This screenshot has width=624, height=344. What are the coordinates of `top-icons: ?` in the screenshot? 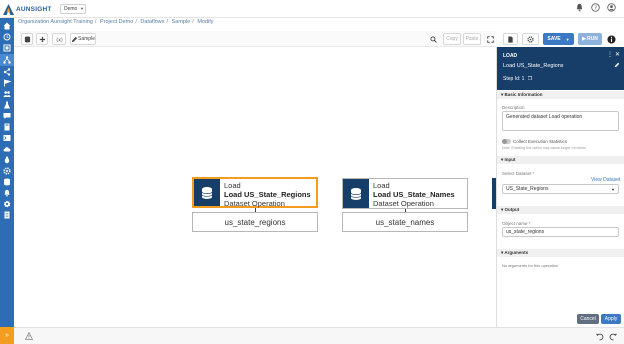 It's located at (595, 7).